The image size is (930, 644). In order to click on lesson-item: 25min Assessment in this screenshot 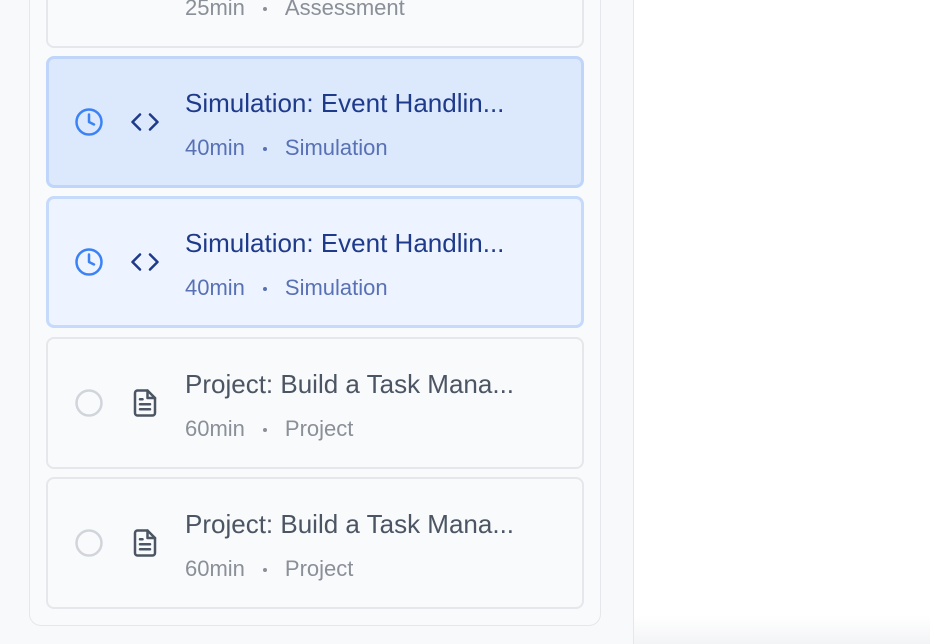, I will do `click(315, 24)`.